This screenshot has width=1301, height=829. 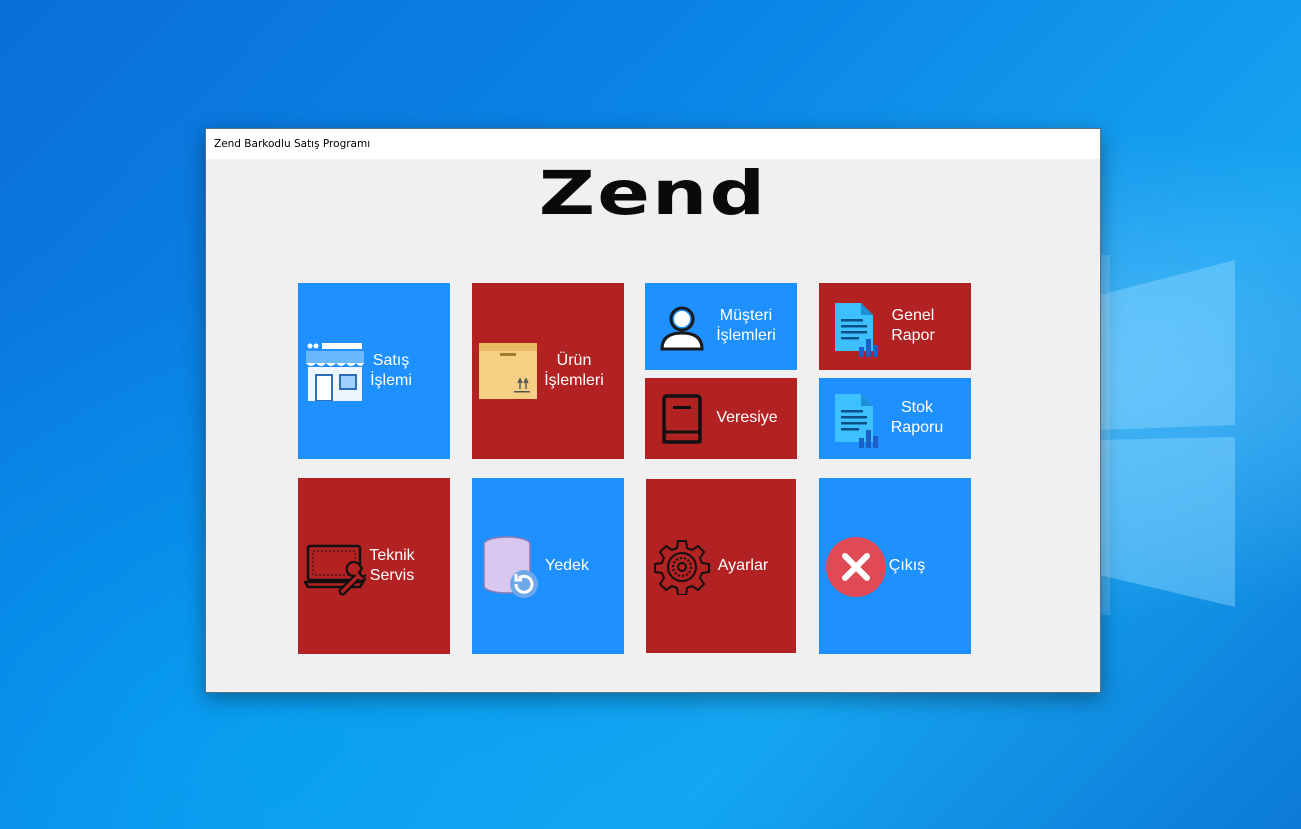 What do you see at coordinates (510, 567) in the screenshot?
I see `database-backup-icon` at bounding box center [510, 567].